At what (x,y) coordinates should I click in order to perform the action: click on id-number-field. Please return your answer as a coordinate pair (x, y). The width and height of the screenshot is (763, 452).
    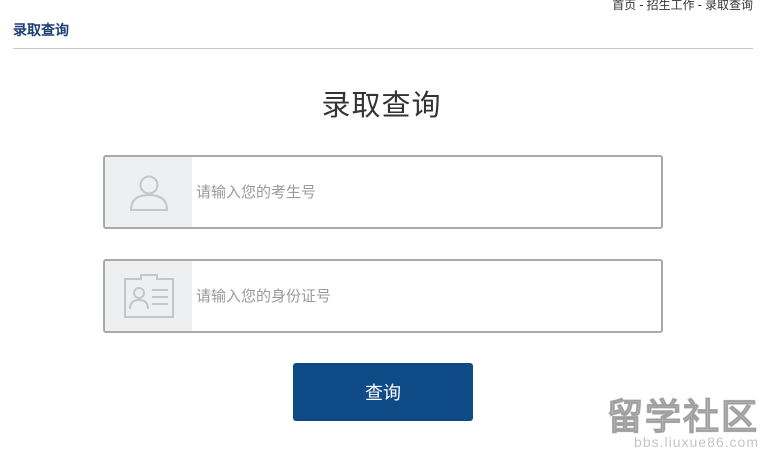
    Looking at the image, I should click on (383, 296).